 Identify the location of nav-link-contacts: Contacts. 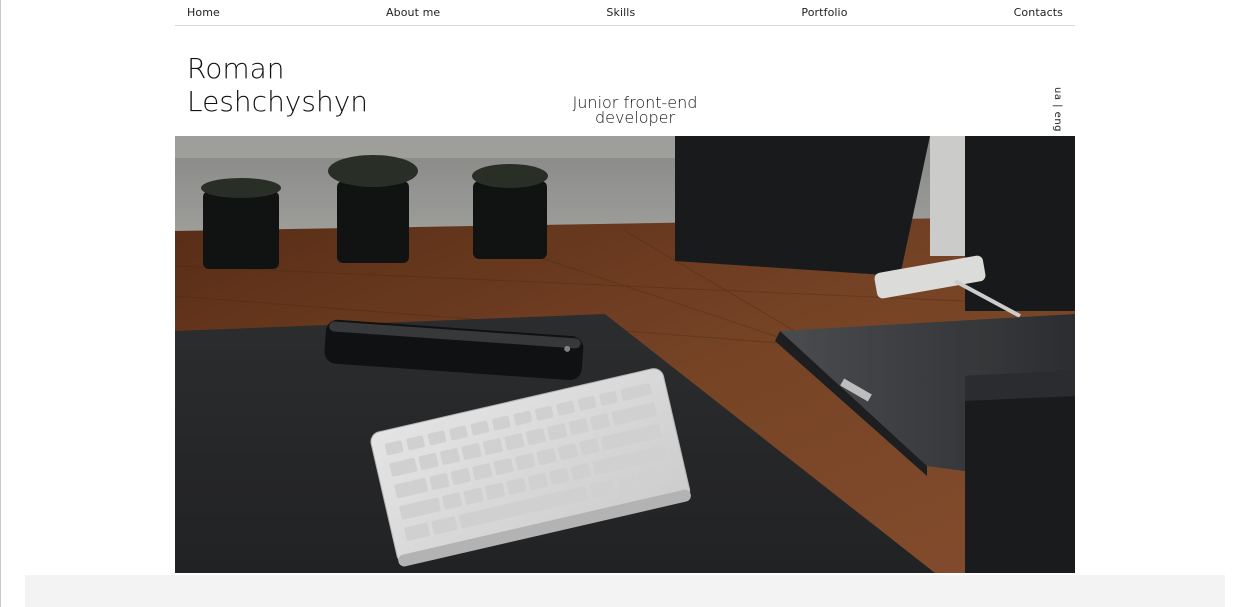
(1038, 12).